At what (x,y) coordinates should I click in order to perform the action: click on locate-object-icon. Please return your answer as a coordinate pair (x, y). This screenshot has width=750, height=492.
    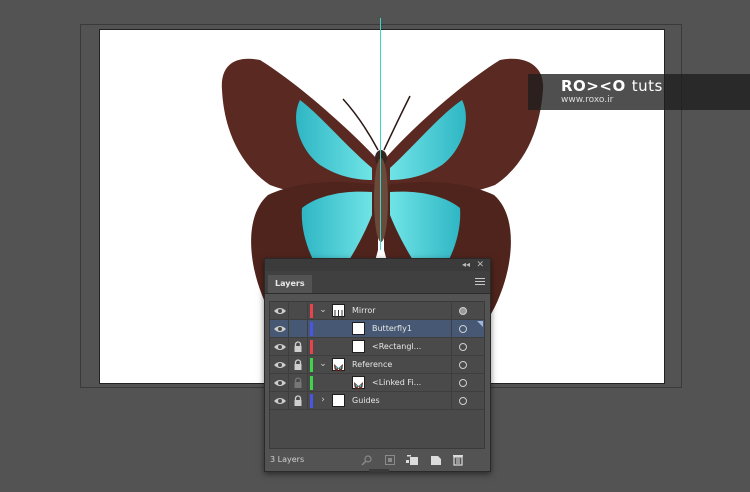
    Looking at the image, I should click on (367, 460).